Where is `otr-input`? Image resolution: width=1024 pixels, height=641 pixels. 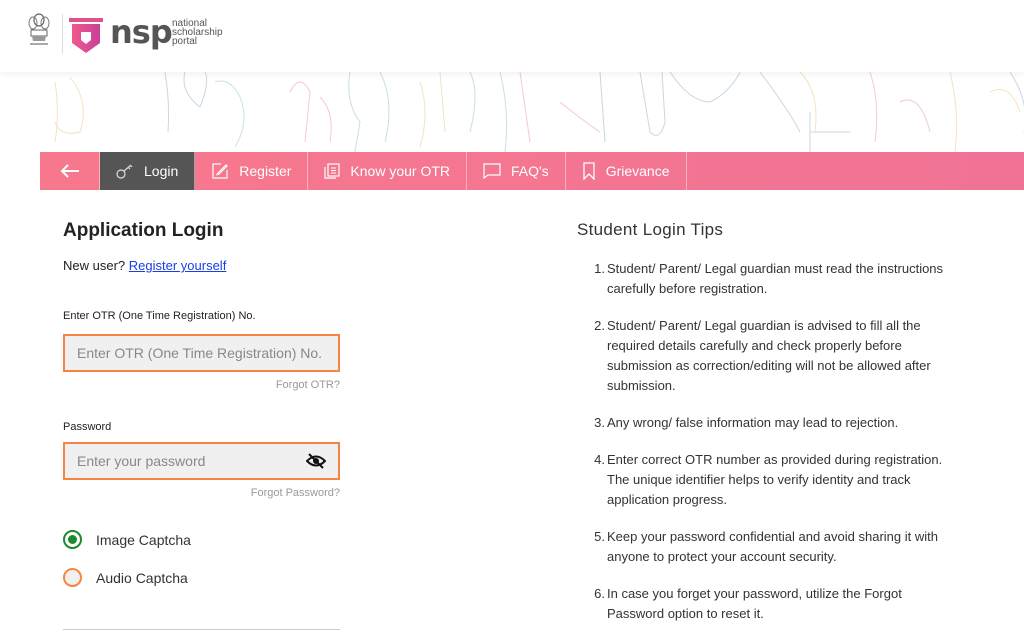
otr-input is located at coordinates (201, 353).